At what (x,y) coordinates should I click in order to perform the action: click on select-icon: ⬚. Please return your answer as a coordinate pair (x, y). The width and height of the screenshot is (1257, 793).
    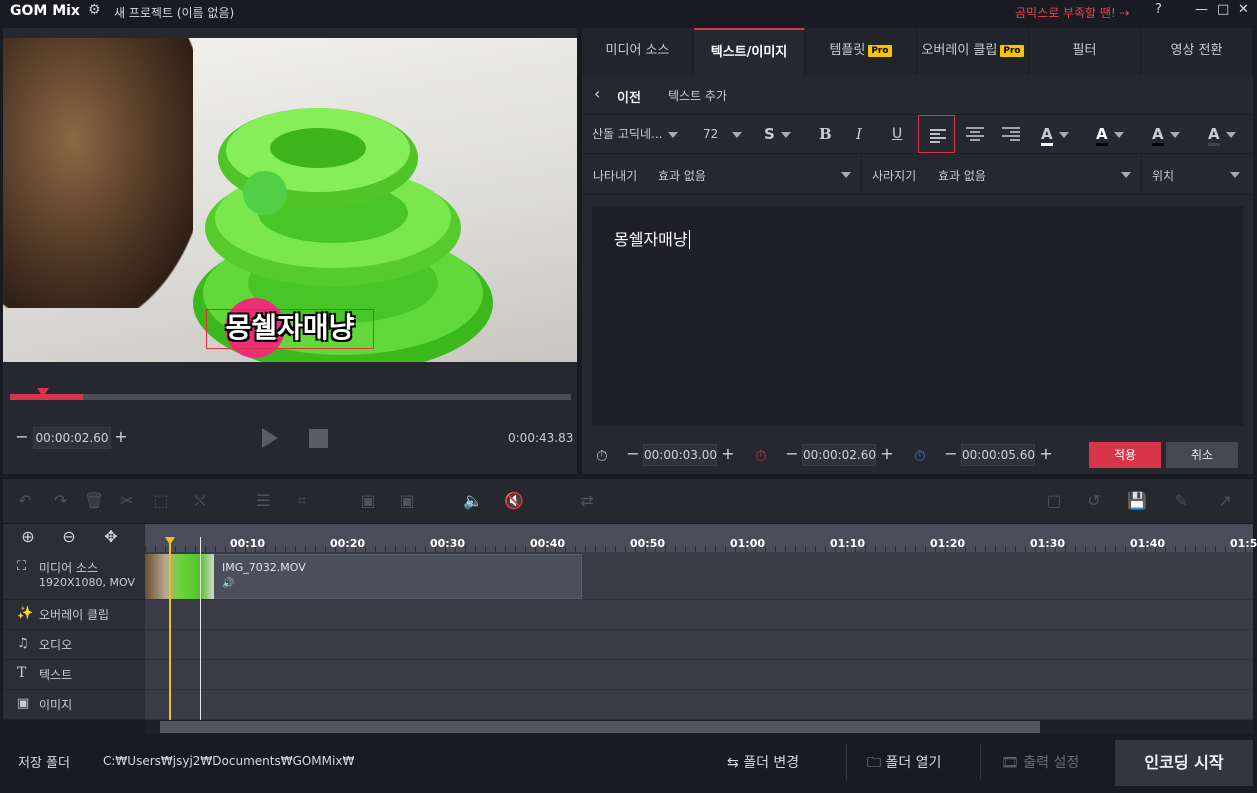
    Looking at the image, I should click on (161, 501).